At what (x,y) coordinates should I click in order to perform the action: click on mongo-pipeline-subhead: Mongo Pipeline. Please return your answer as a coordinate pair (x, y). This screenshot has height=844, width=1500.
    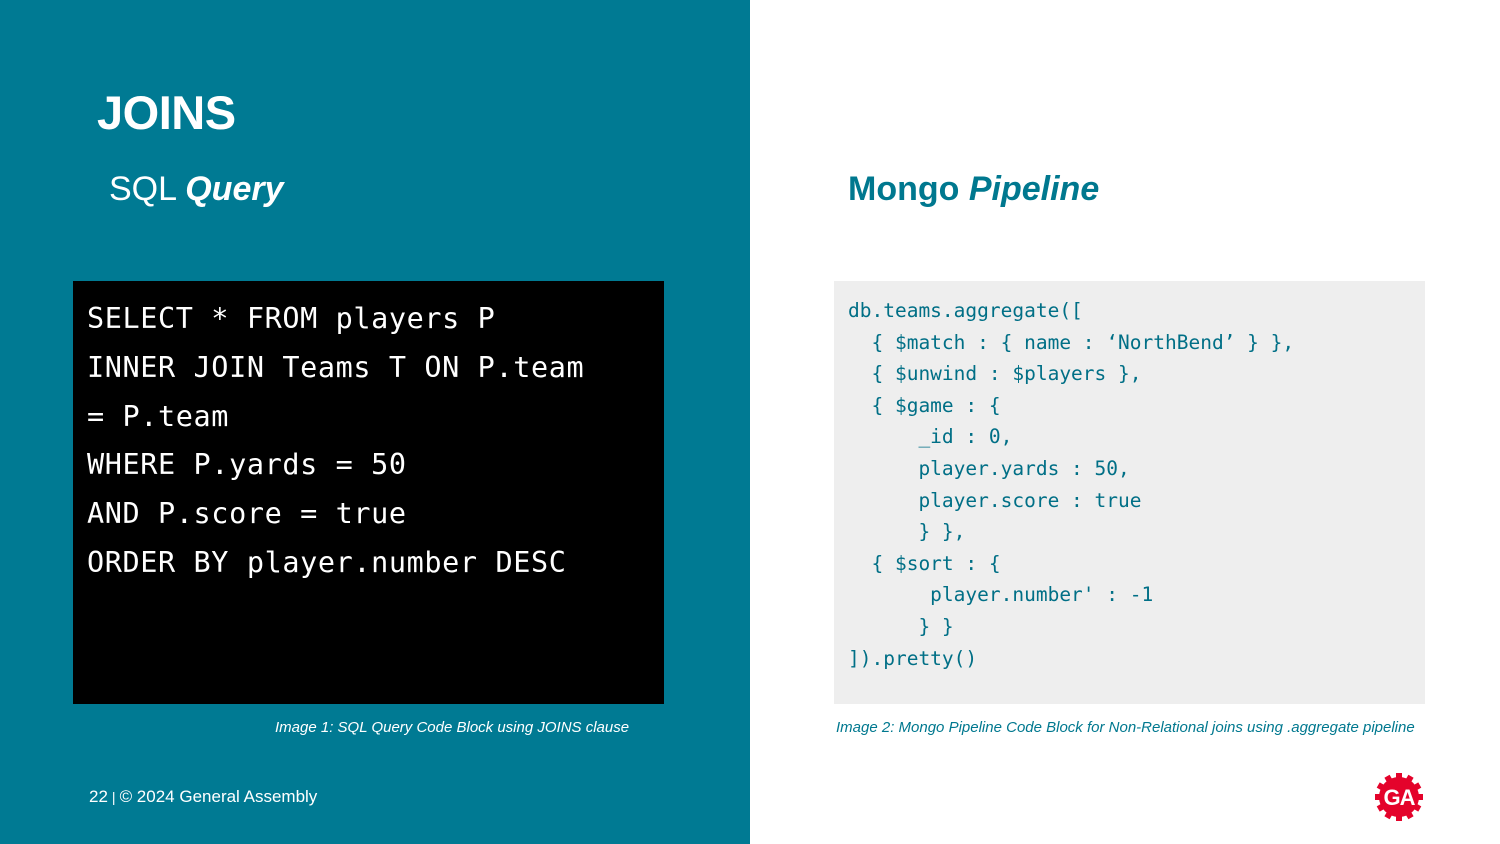
    Looking at the image, I should click on (973, 189).